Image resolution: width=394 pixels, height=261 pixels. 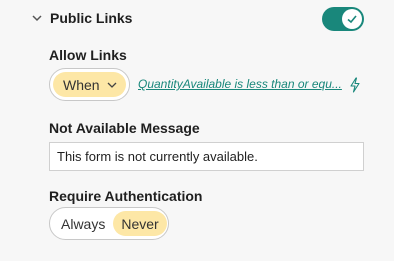 I want to click on auth-option-never: Never, so click(x=140, y=223).